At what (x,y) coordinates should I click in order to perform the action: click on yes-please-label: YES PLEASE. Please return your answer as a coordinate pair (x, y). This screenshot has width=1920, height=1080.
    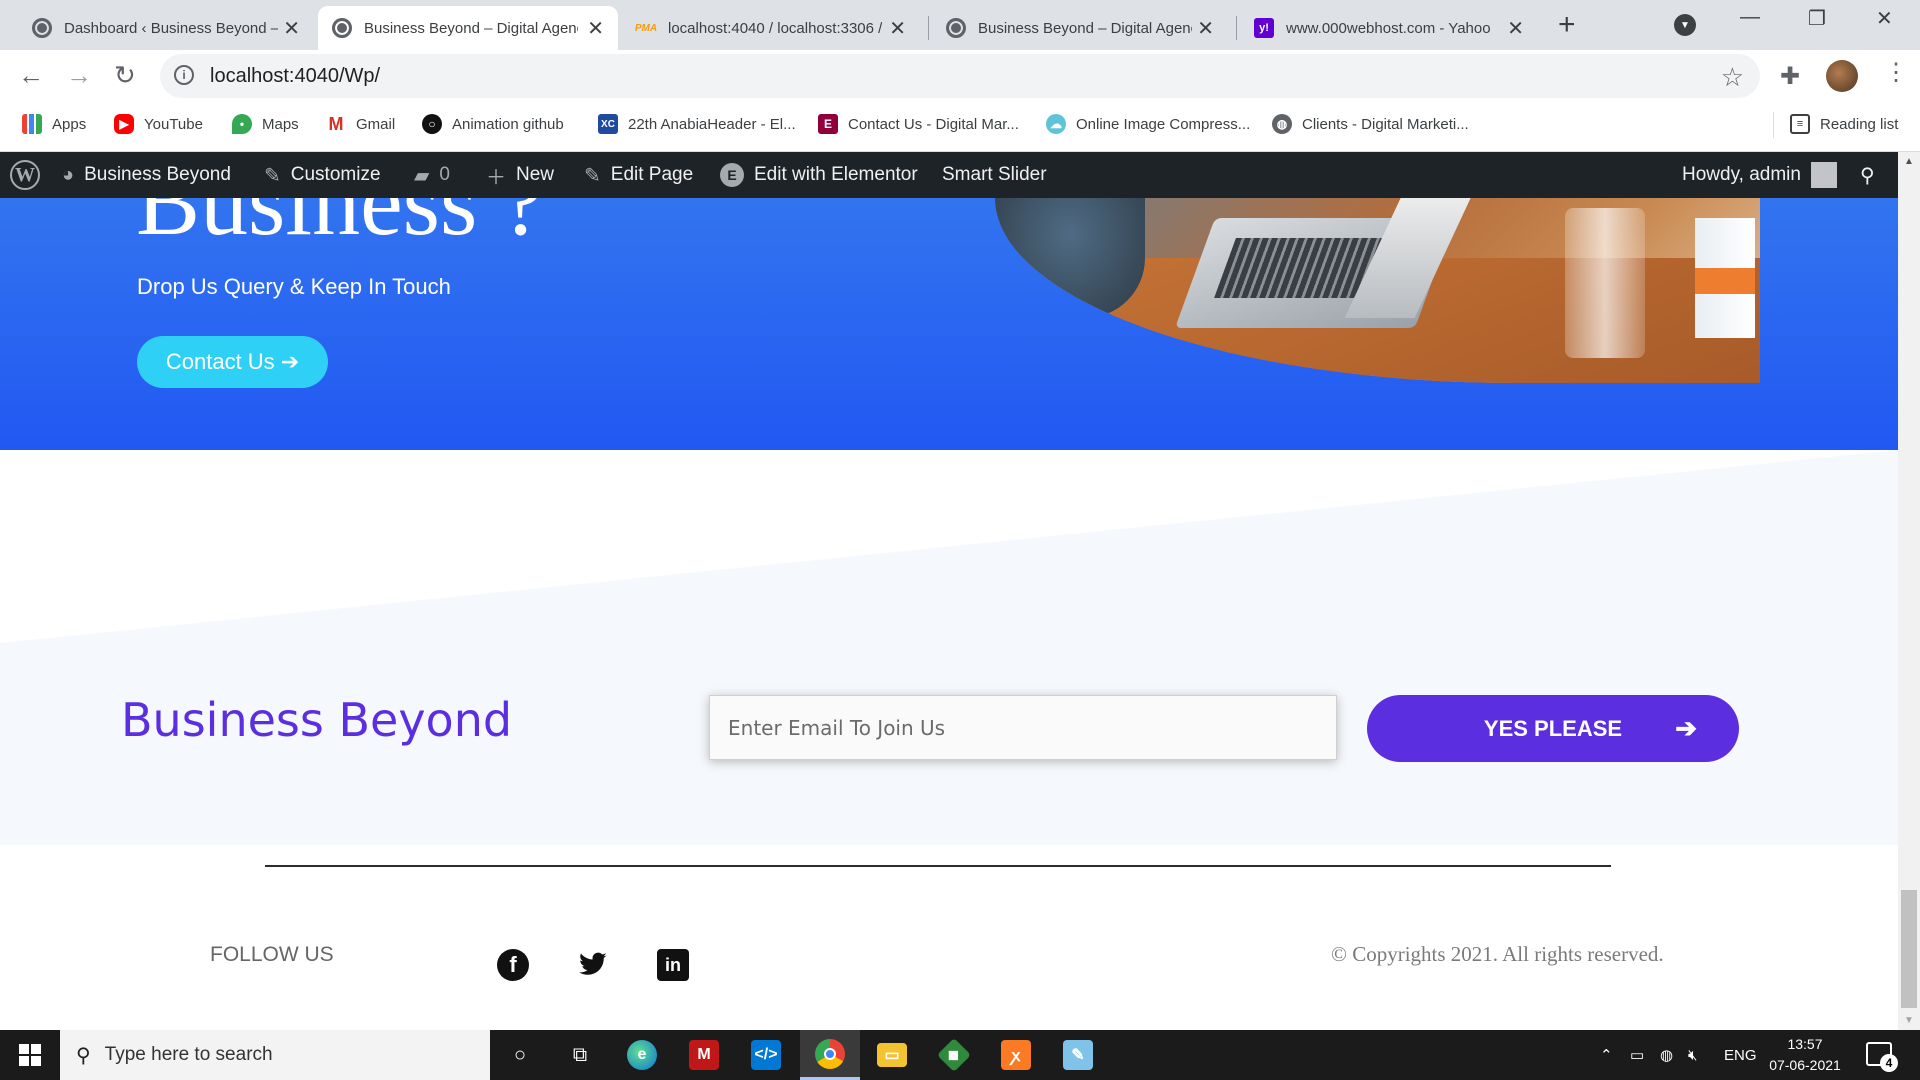
    Looking at the image, I should click on (1553, 728).